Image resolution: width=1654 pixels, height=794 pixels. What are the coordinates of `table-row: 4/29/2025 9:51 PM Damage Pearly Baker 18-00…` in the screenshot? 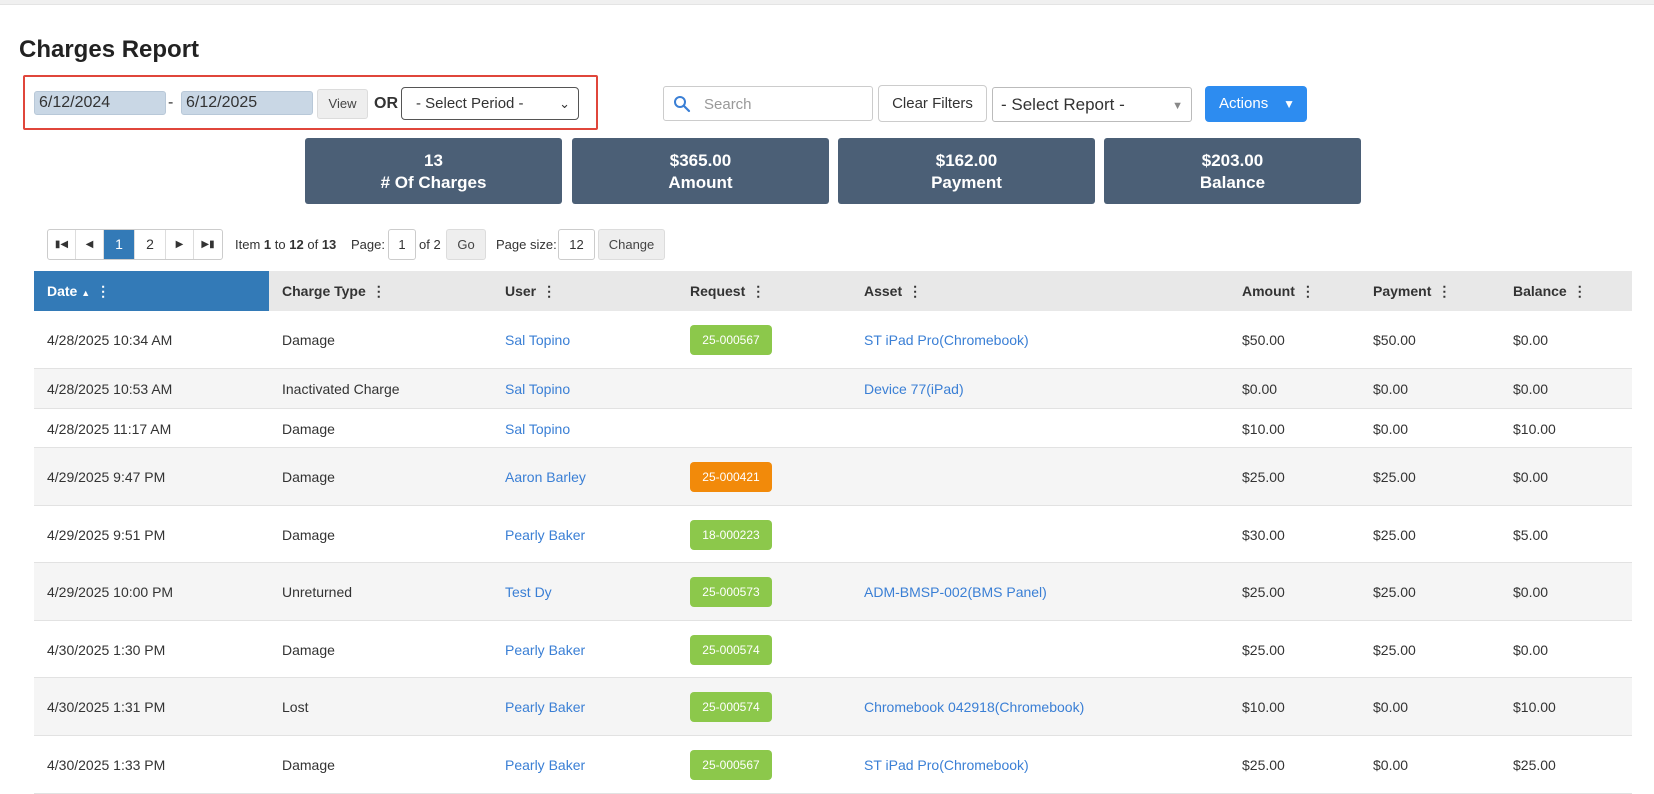 It's located at (833, 534).